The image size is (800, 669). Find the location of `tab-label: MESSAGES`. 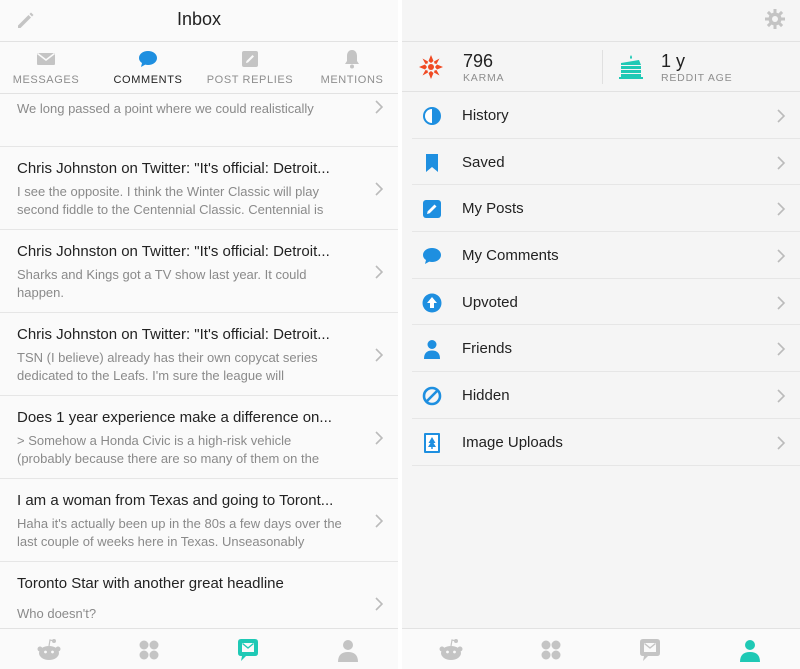

tab-label: MESSAGES is located at coordinates (46, 80).